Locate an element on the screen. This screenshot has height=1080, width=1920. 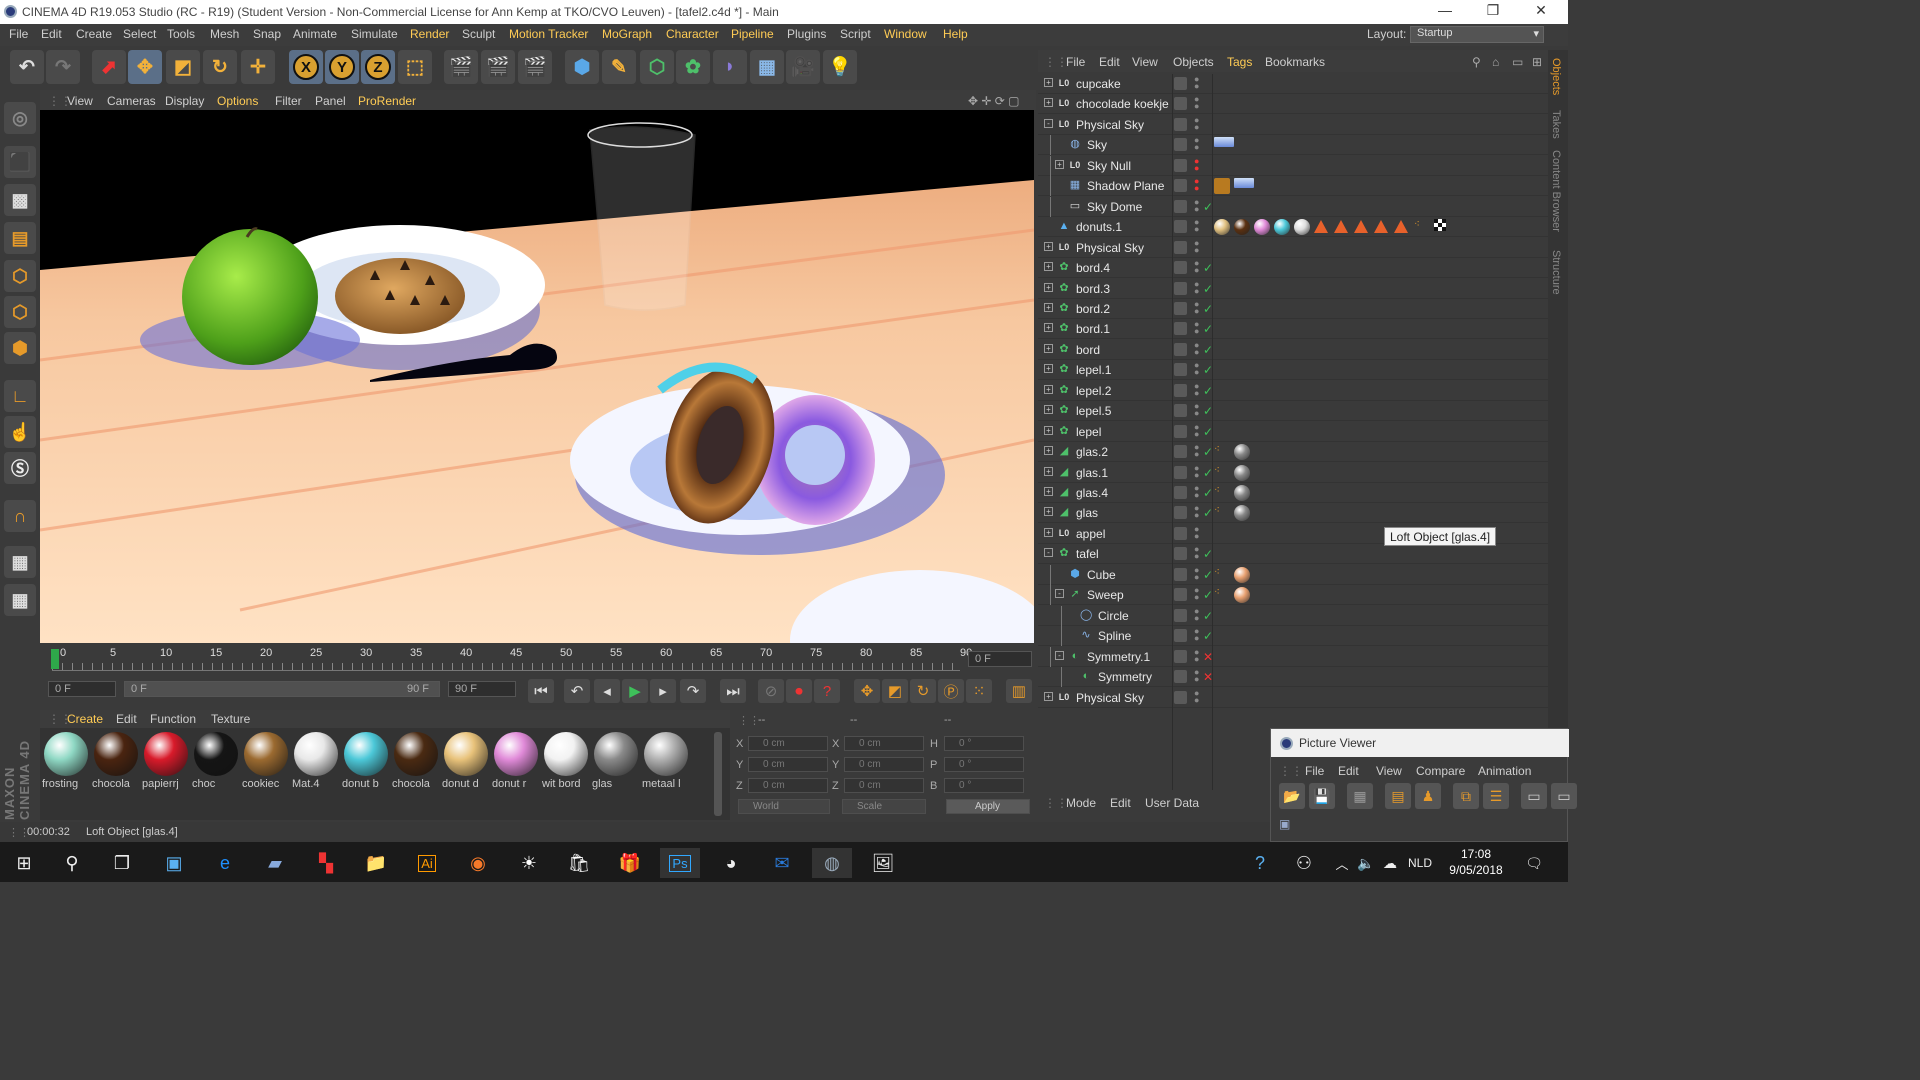
pv-window-button: ▭ is located at coordinates (1534, 796).